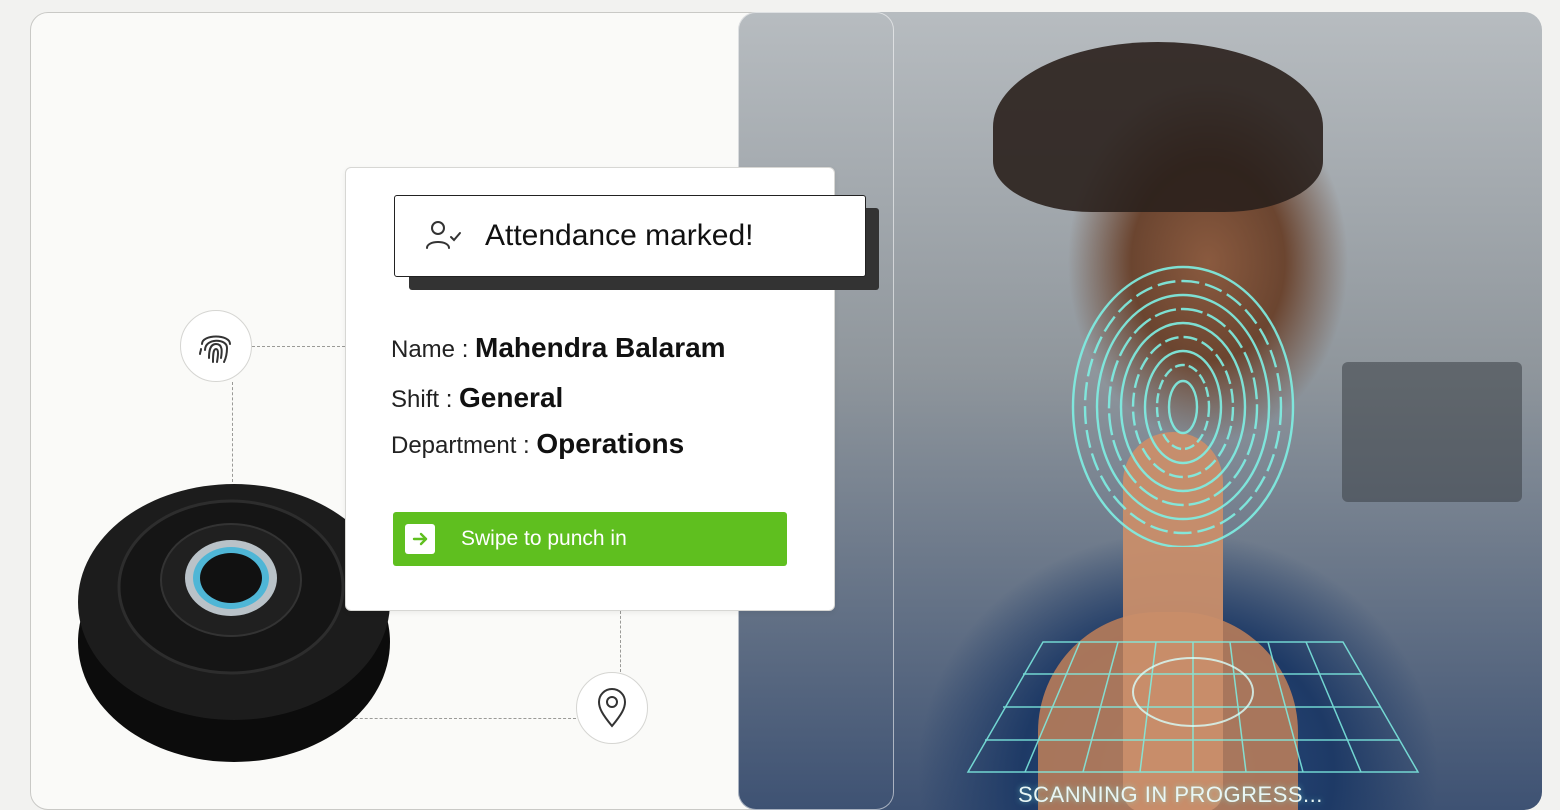 This screenshot has height=810, width=1560. I want to click on name-label: Name :, so click(433, 349).